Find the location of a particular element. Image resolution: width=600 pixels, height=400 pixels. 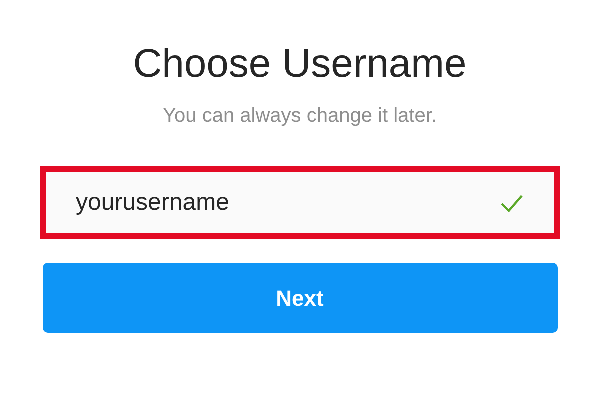

username-value: yourusername is located at coordinates (153, 203).